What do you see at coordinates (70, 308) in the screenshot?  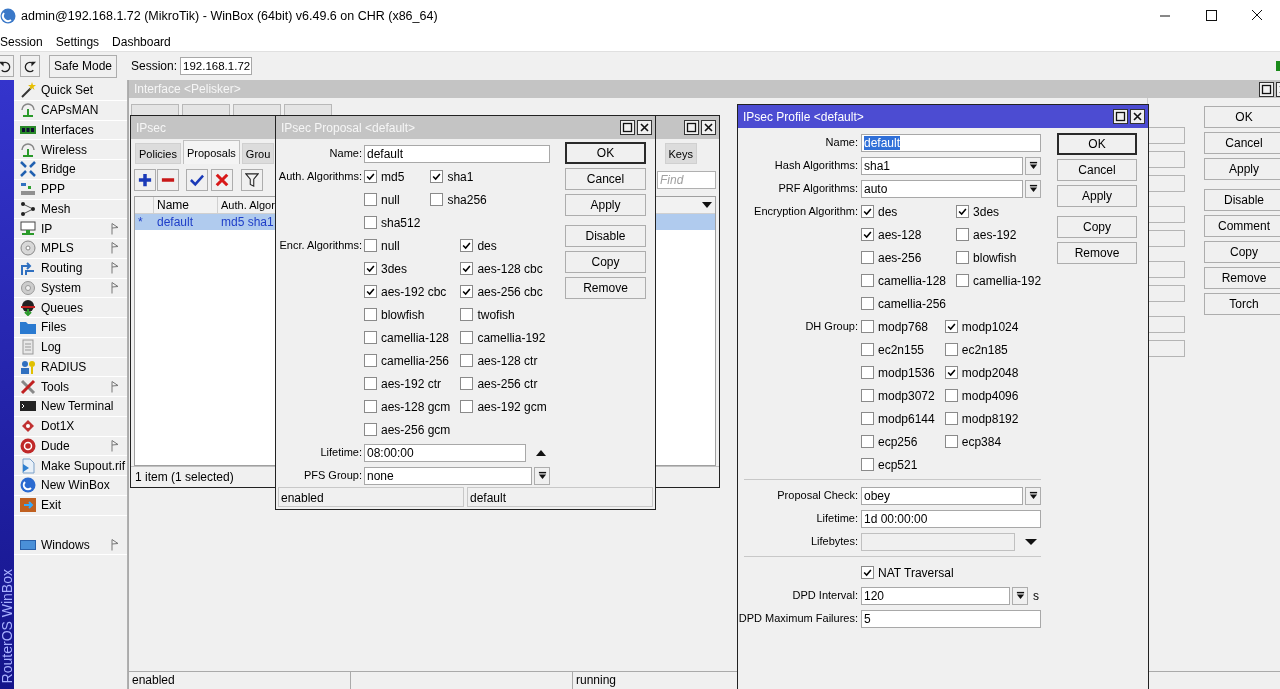 I see `sidebar-item: Queues` at bounding box center [70, 308].